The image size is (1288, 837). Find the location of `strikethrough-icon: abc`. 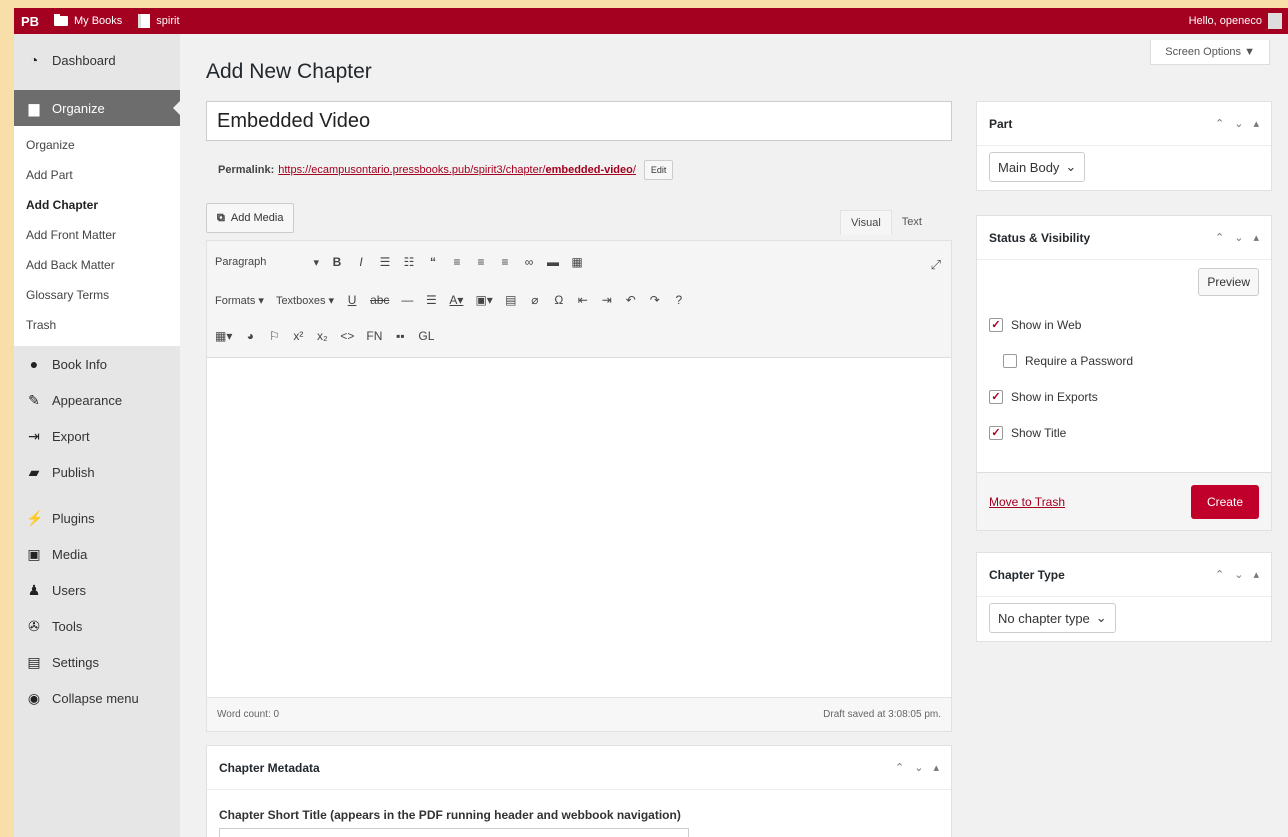

strikethrough-icon: abc is located at coordinates (379, 300).